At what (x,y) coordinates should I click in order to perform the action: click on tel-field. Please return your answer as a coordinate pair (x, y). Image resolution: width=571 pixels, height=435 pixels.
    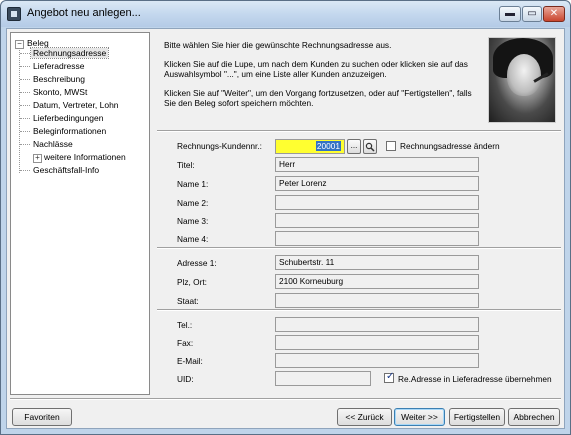
    Looking at the image, I should click on (377, 324).